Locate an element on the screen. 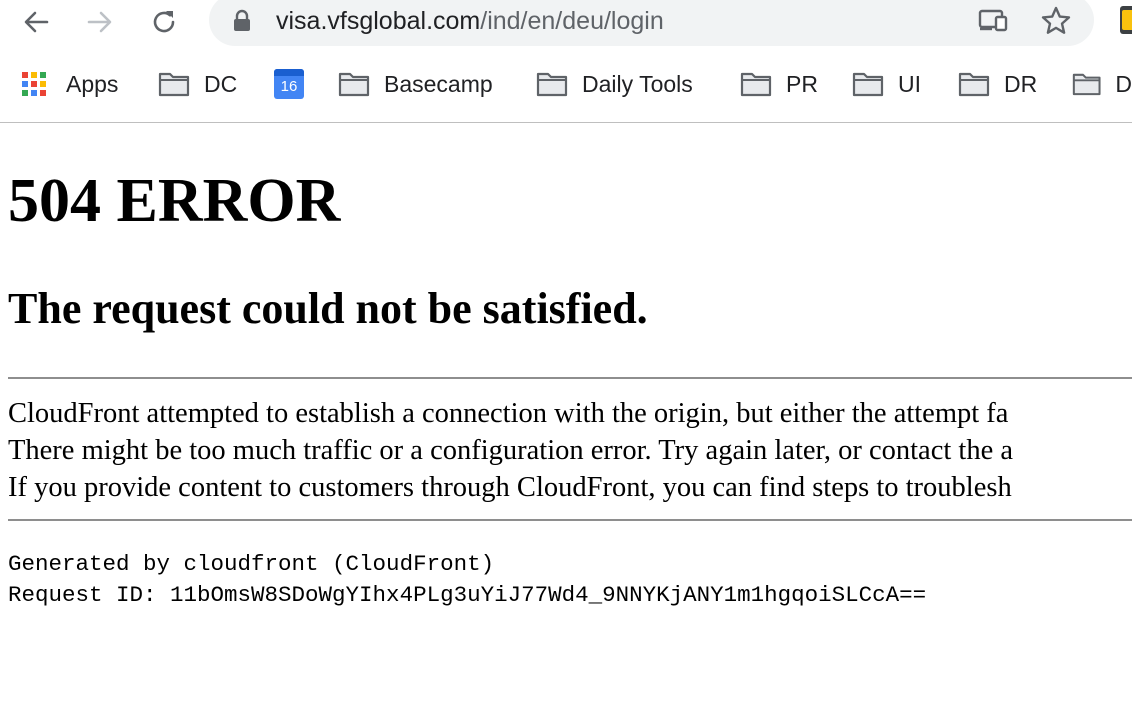  bookmark-dc: DC is located at coordinates (197, 84).